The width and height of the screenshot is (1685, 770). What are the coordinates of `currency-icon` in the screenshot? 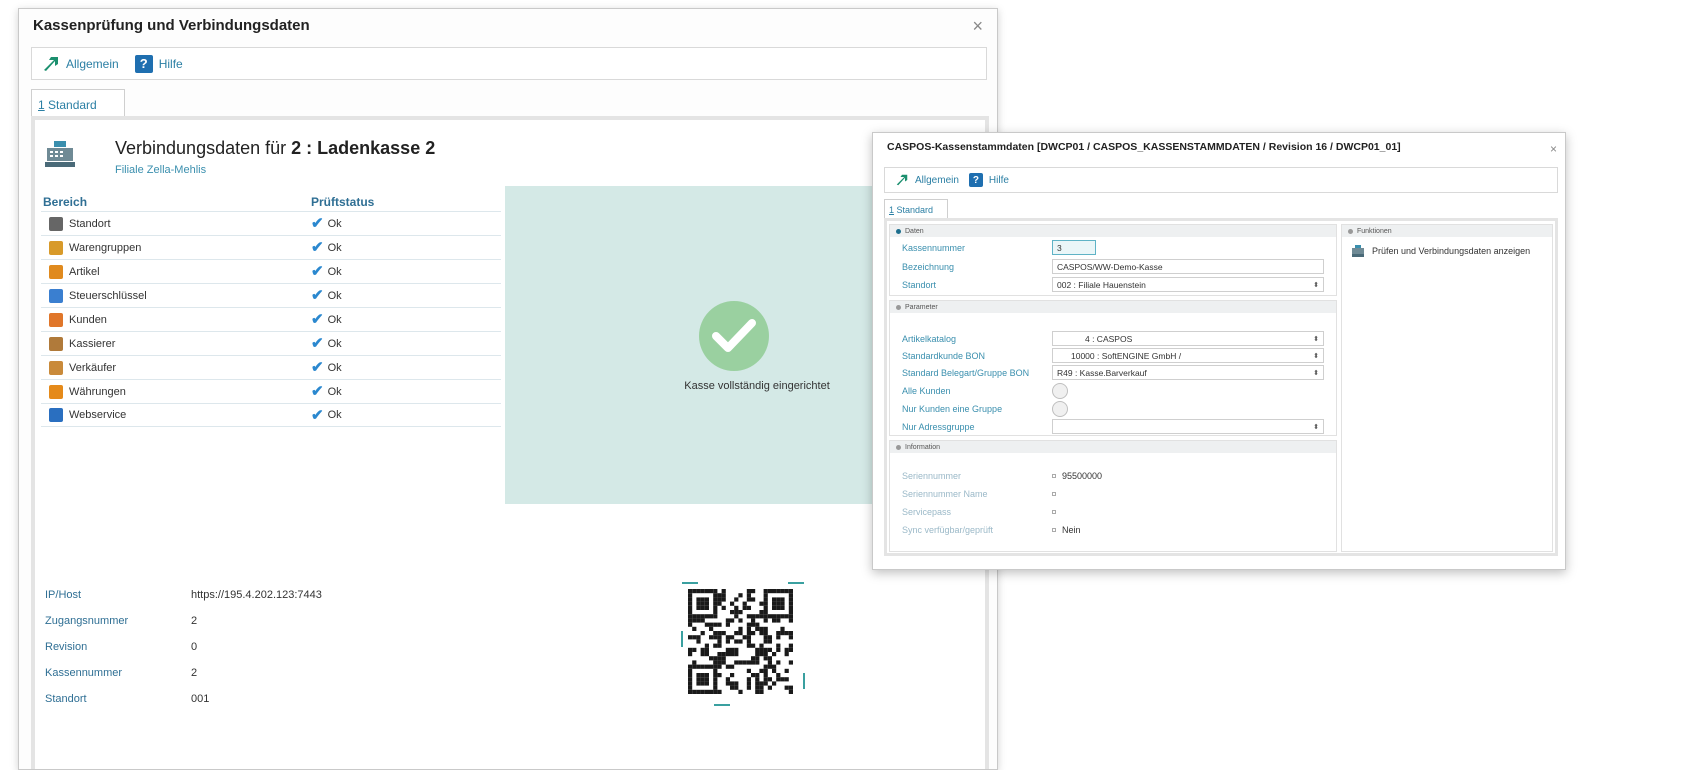 It's located at (56, 391).